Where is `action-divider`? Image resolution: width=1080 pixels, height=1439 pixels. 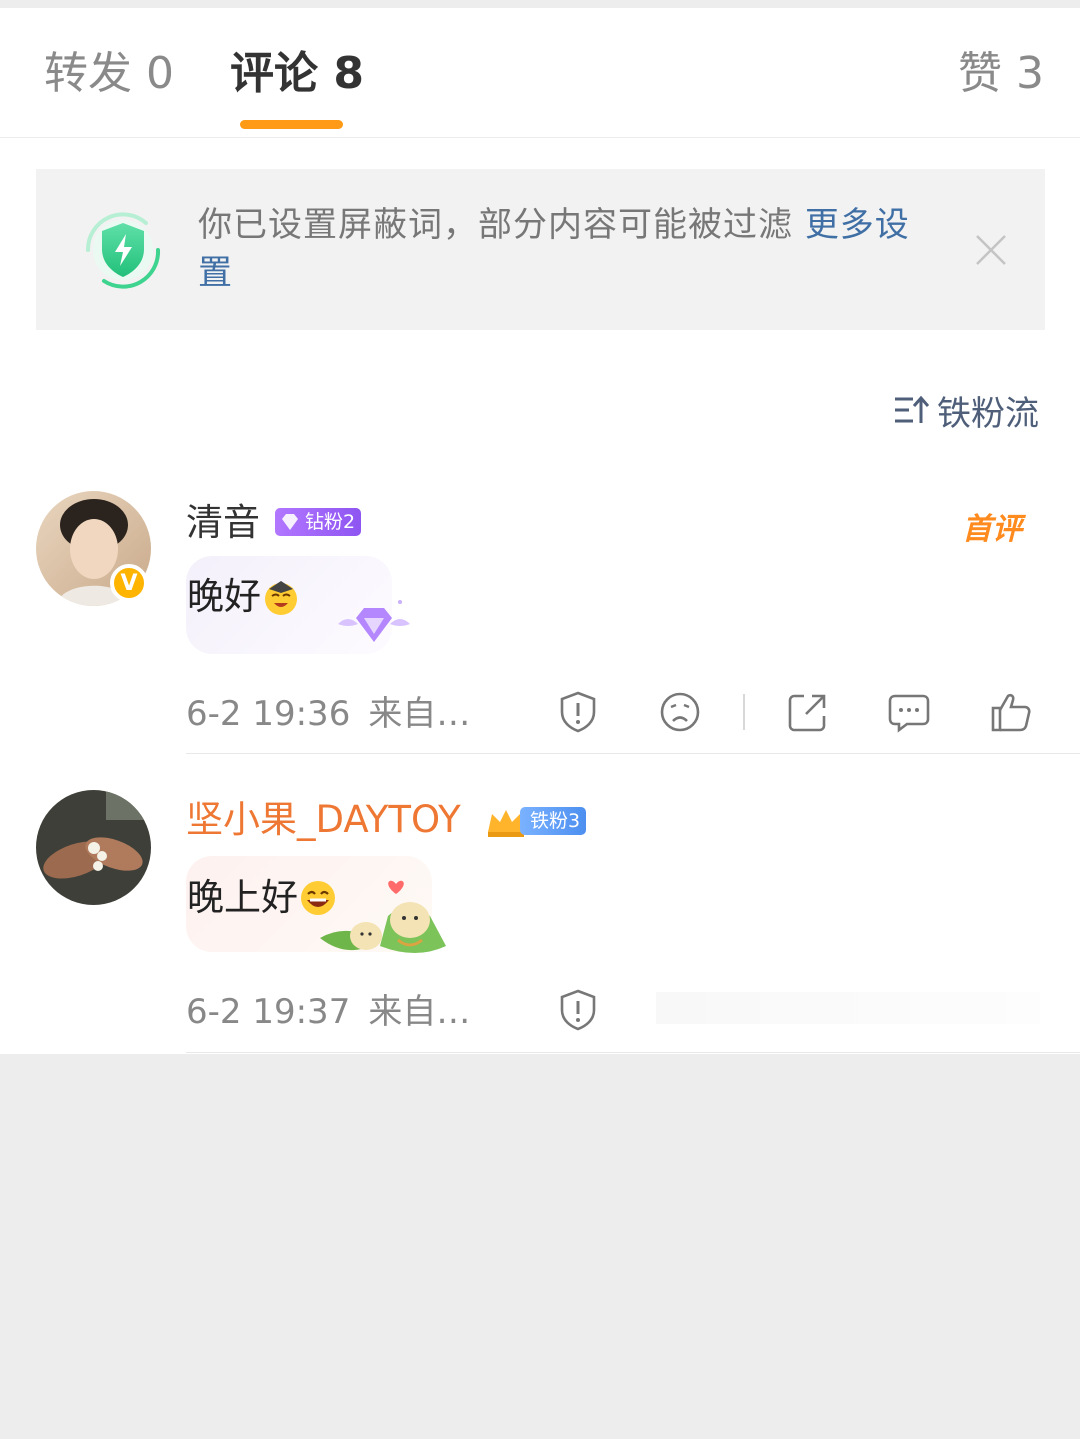
action-divider is located at coordinates (744, 712).